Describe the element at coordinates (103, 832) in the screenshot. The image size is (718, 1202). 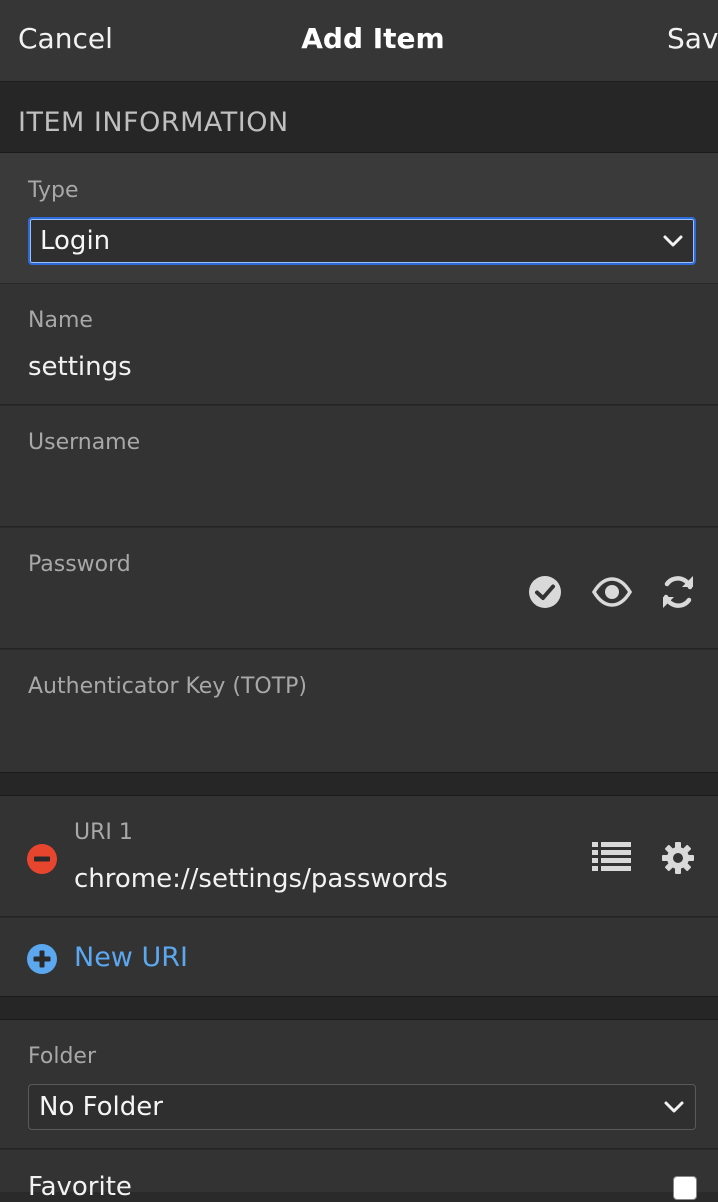
I see `uri-label: URI 1` at that location.